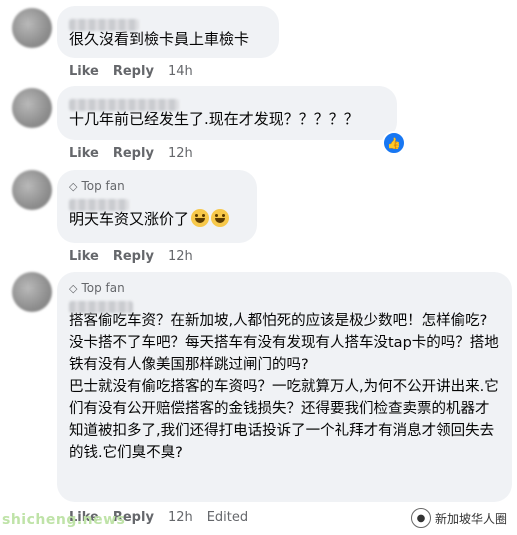 This screenshot has height=535, width=517. I want to click on comment-bubble: 十几年前已经发生了.现在才发现？？？？？, so click(227, 113).